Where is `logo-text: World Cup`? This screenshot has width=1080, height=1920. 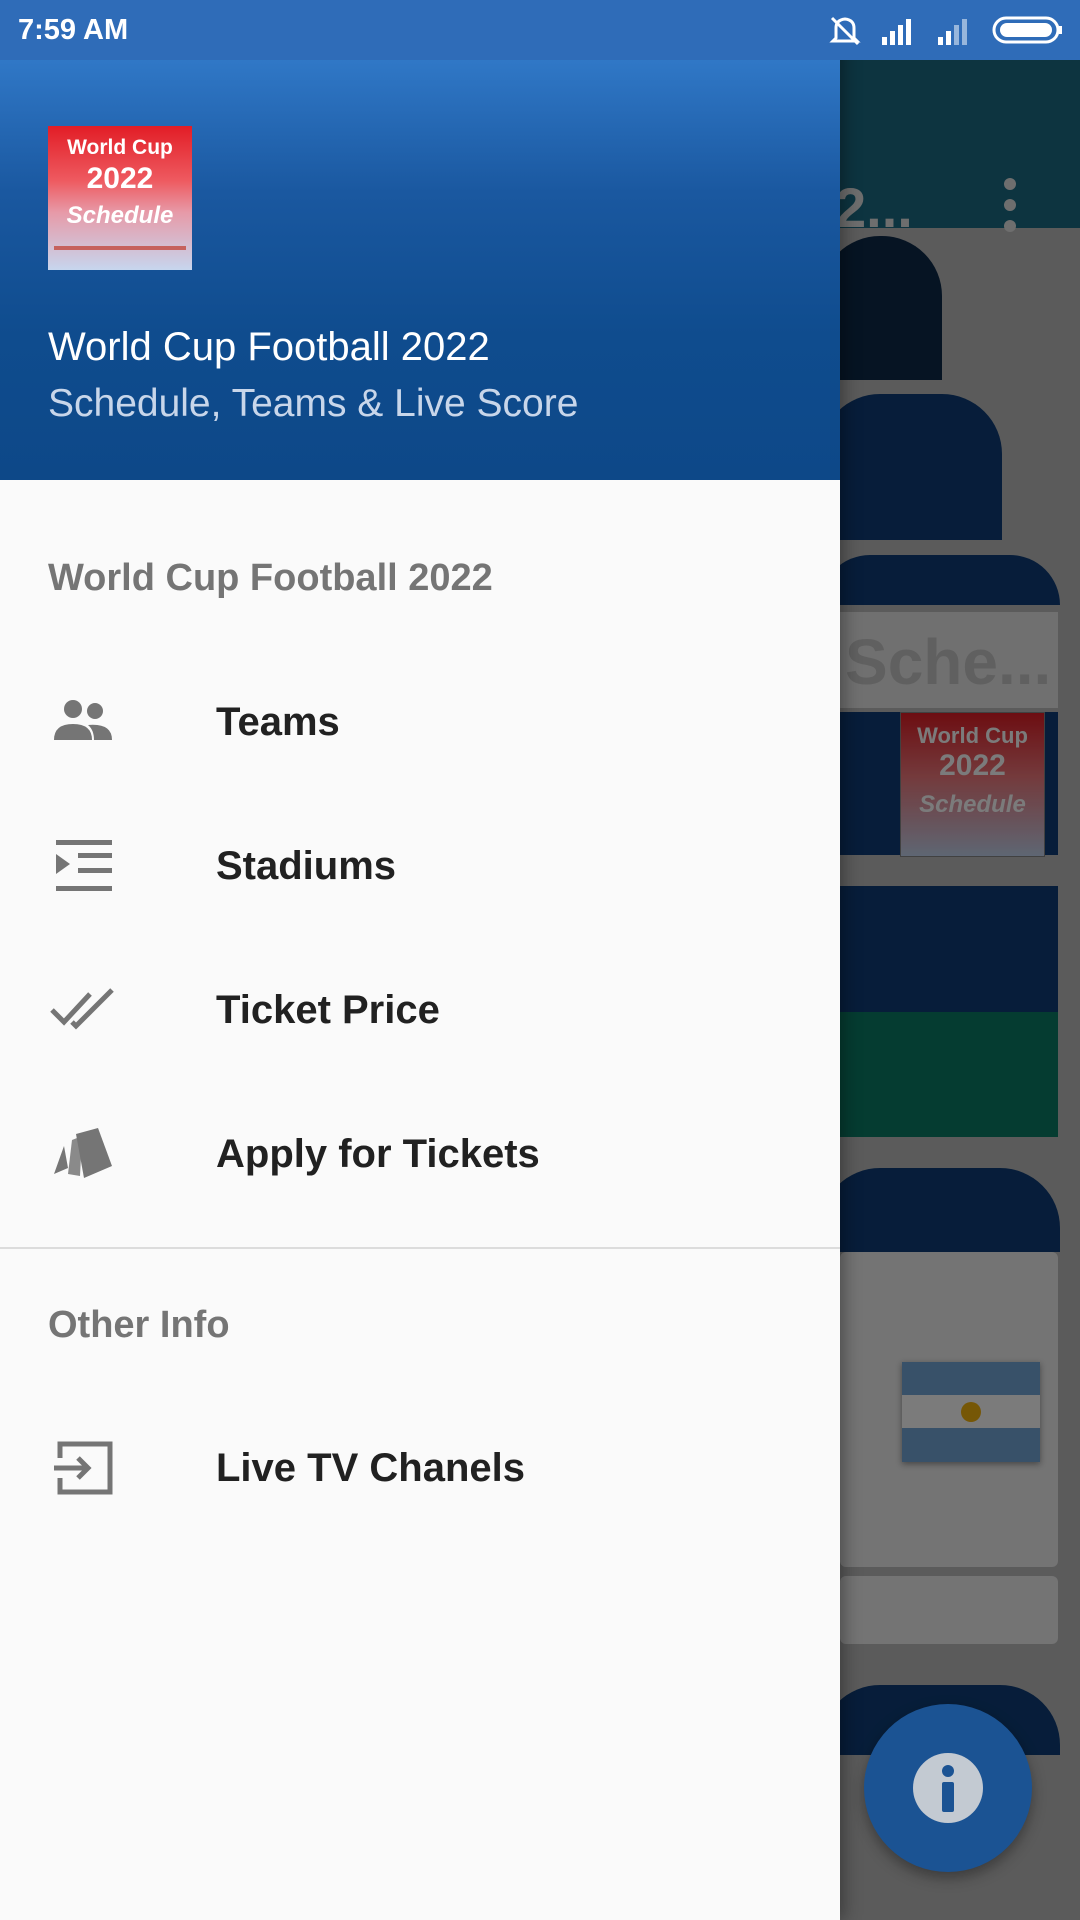 logo-text: World Cup is located at coordinates (120, 147).